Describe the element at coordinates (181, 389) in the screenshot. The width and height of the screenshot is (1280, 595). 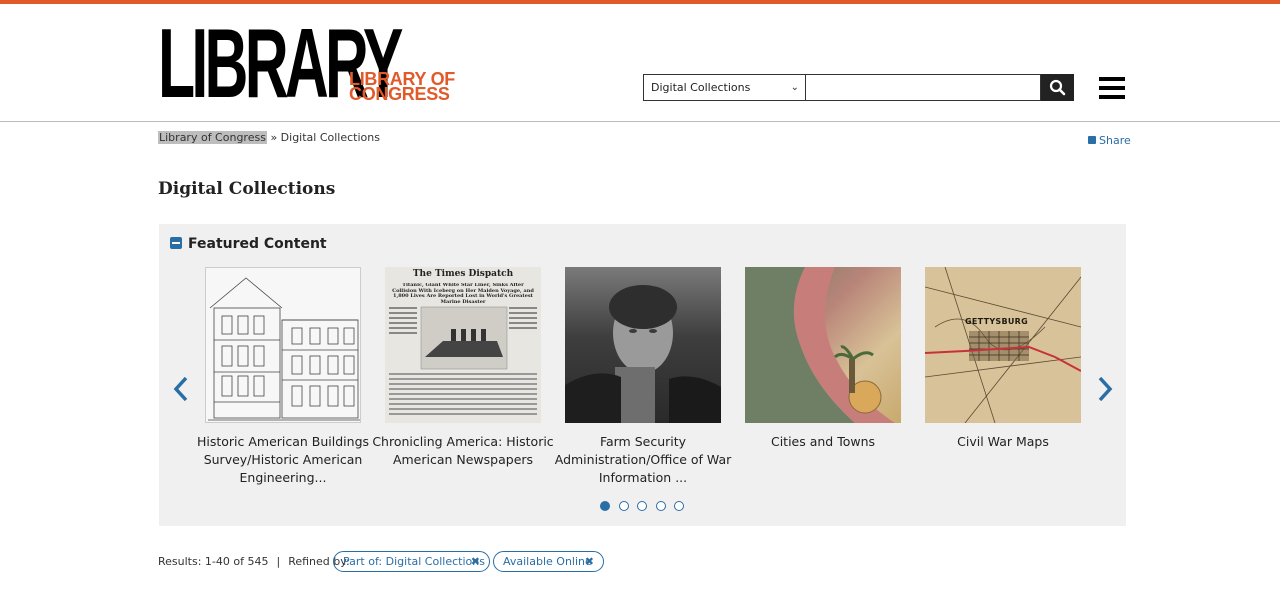
I see `carousel-prev-arrow-icon` at that location.